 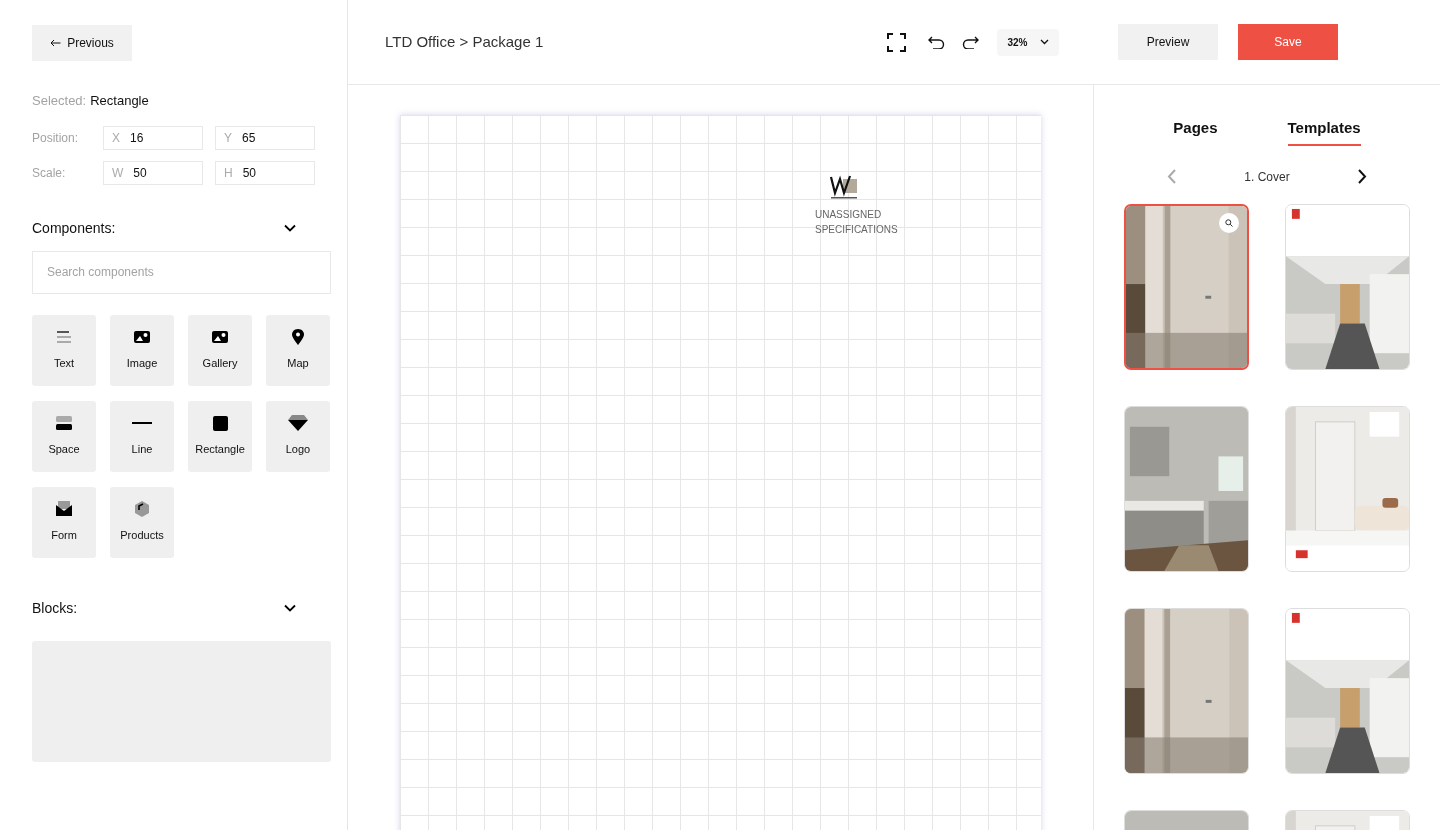 What do you see at coordinates (56, 43) in the screenshot?
I see `arrow-left-icon` at bounding box center [56, 43].